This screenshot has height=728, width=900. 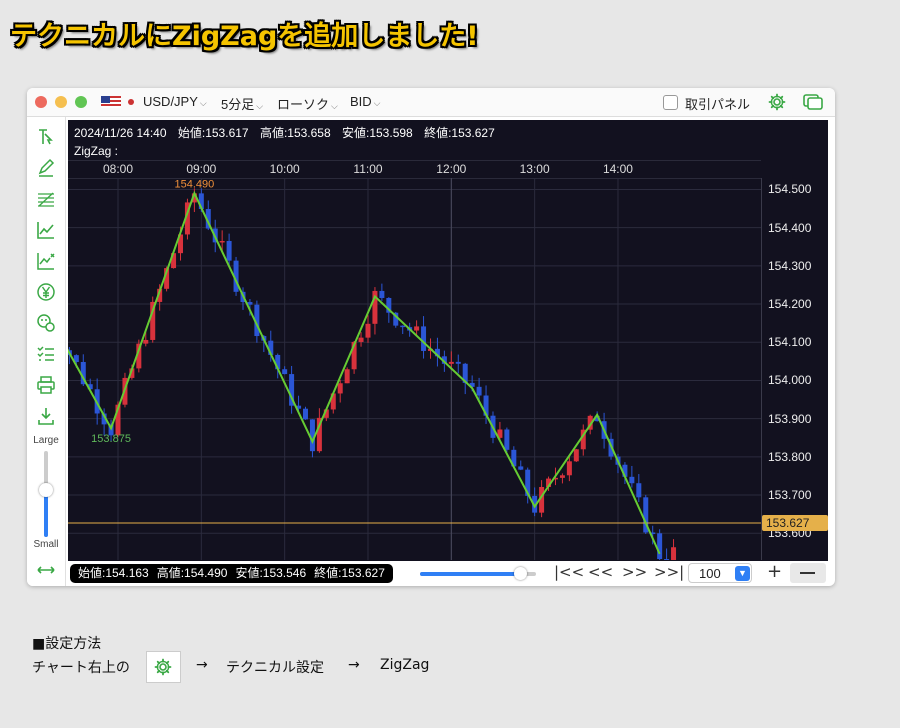 I want to click on zoom-select: 100 ▼, so click(x=720, y=573).